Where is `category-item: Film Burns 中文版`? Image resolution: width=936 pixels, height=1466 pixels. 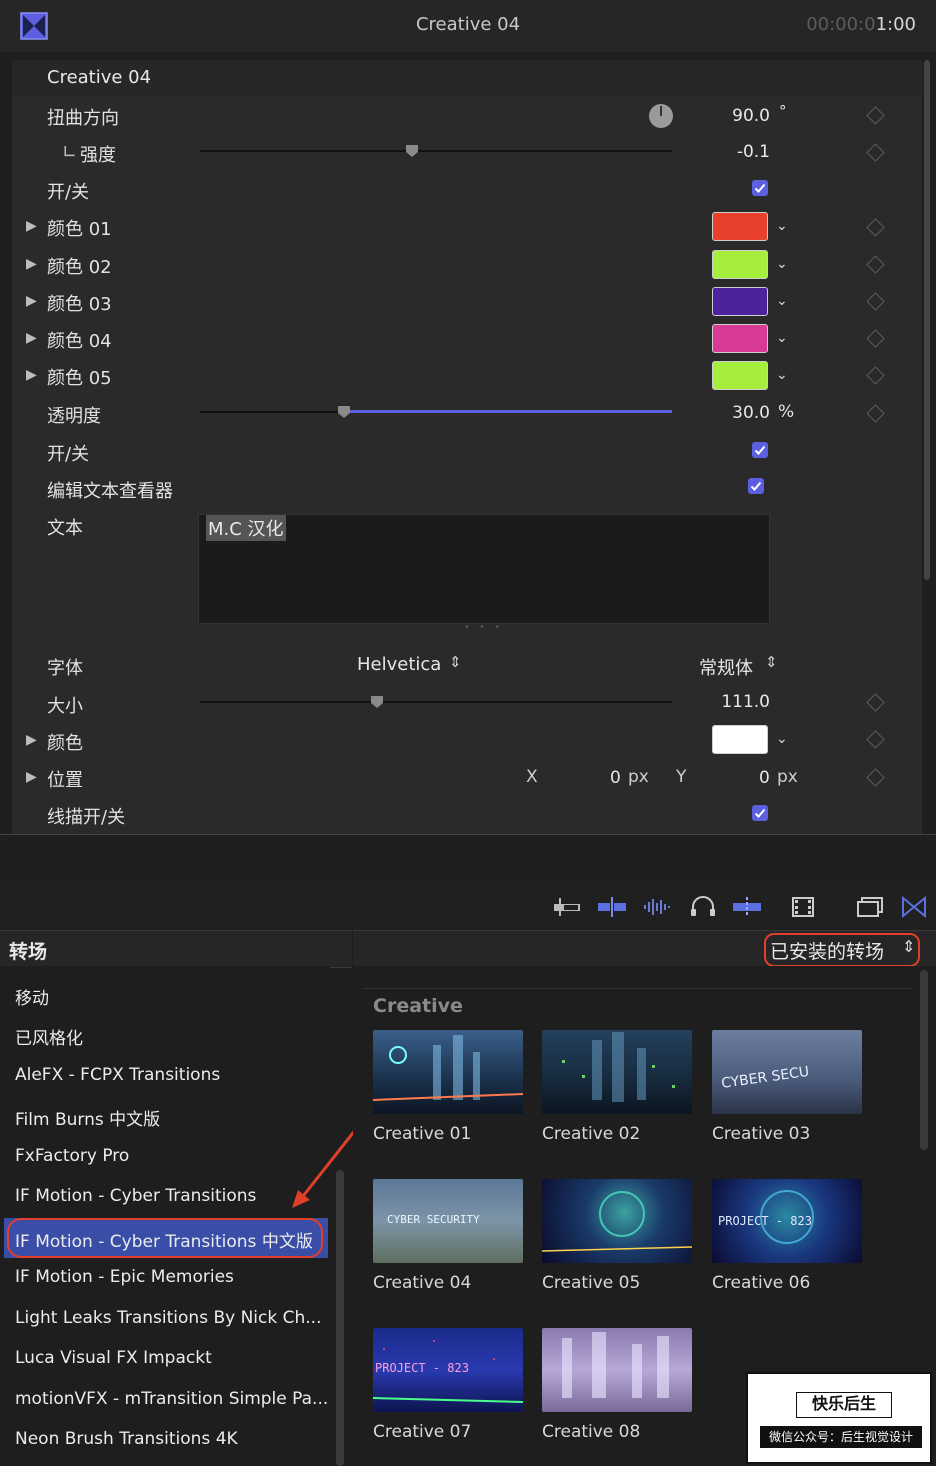 category-item: Film Burns 中文版 is located at coordinates (87, 1117).